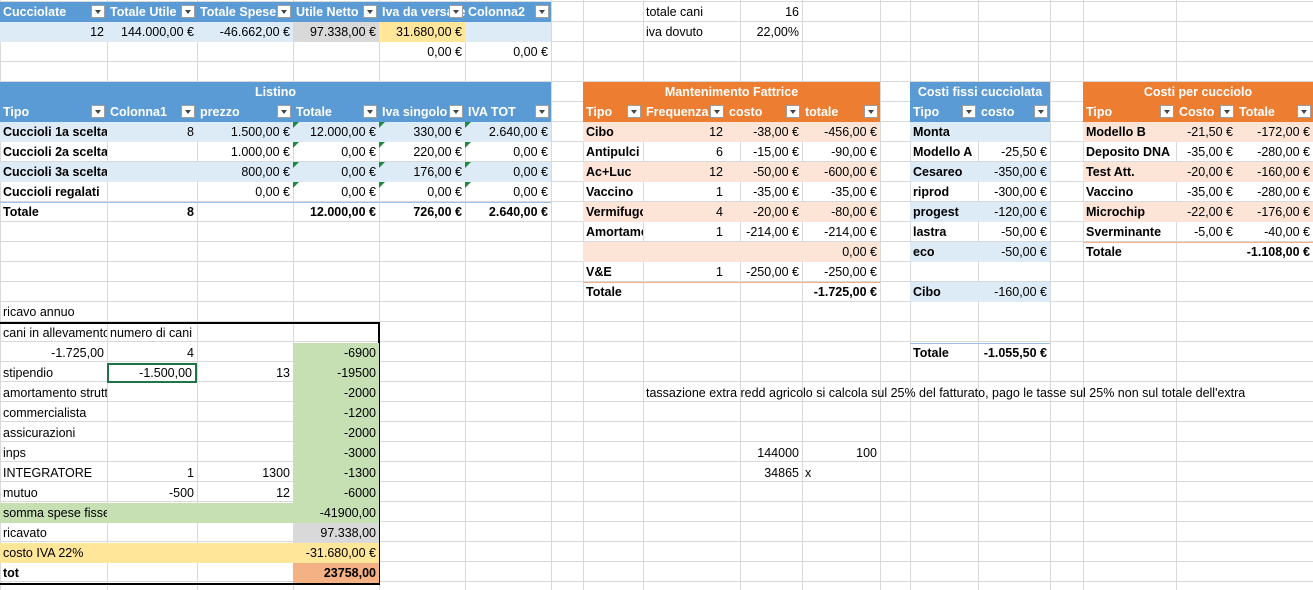 Image resolution: width=1313 pixels, height=590 pixels. I want to click on cf-r1-c0: Modello A, so click(944, 152).